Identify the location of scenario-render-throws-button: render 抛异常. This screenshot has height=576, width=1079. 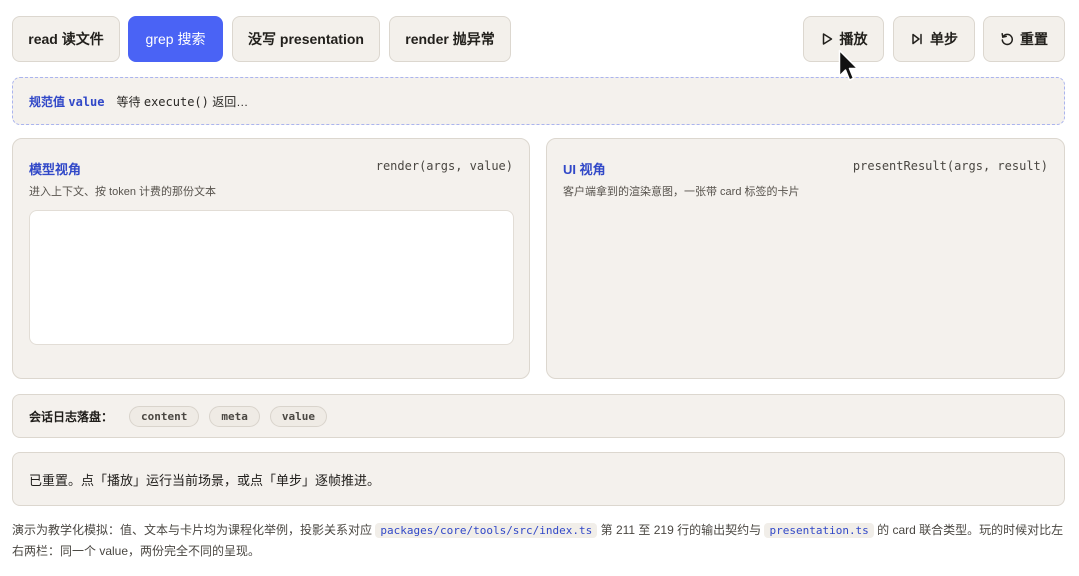
(450, 39).